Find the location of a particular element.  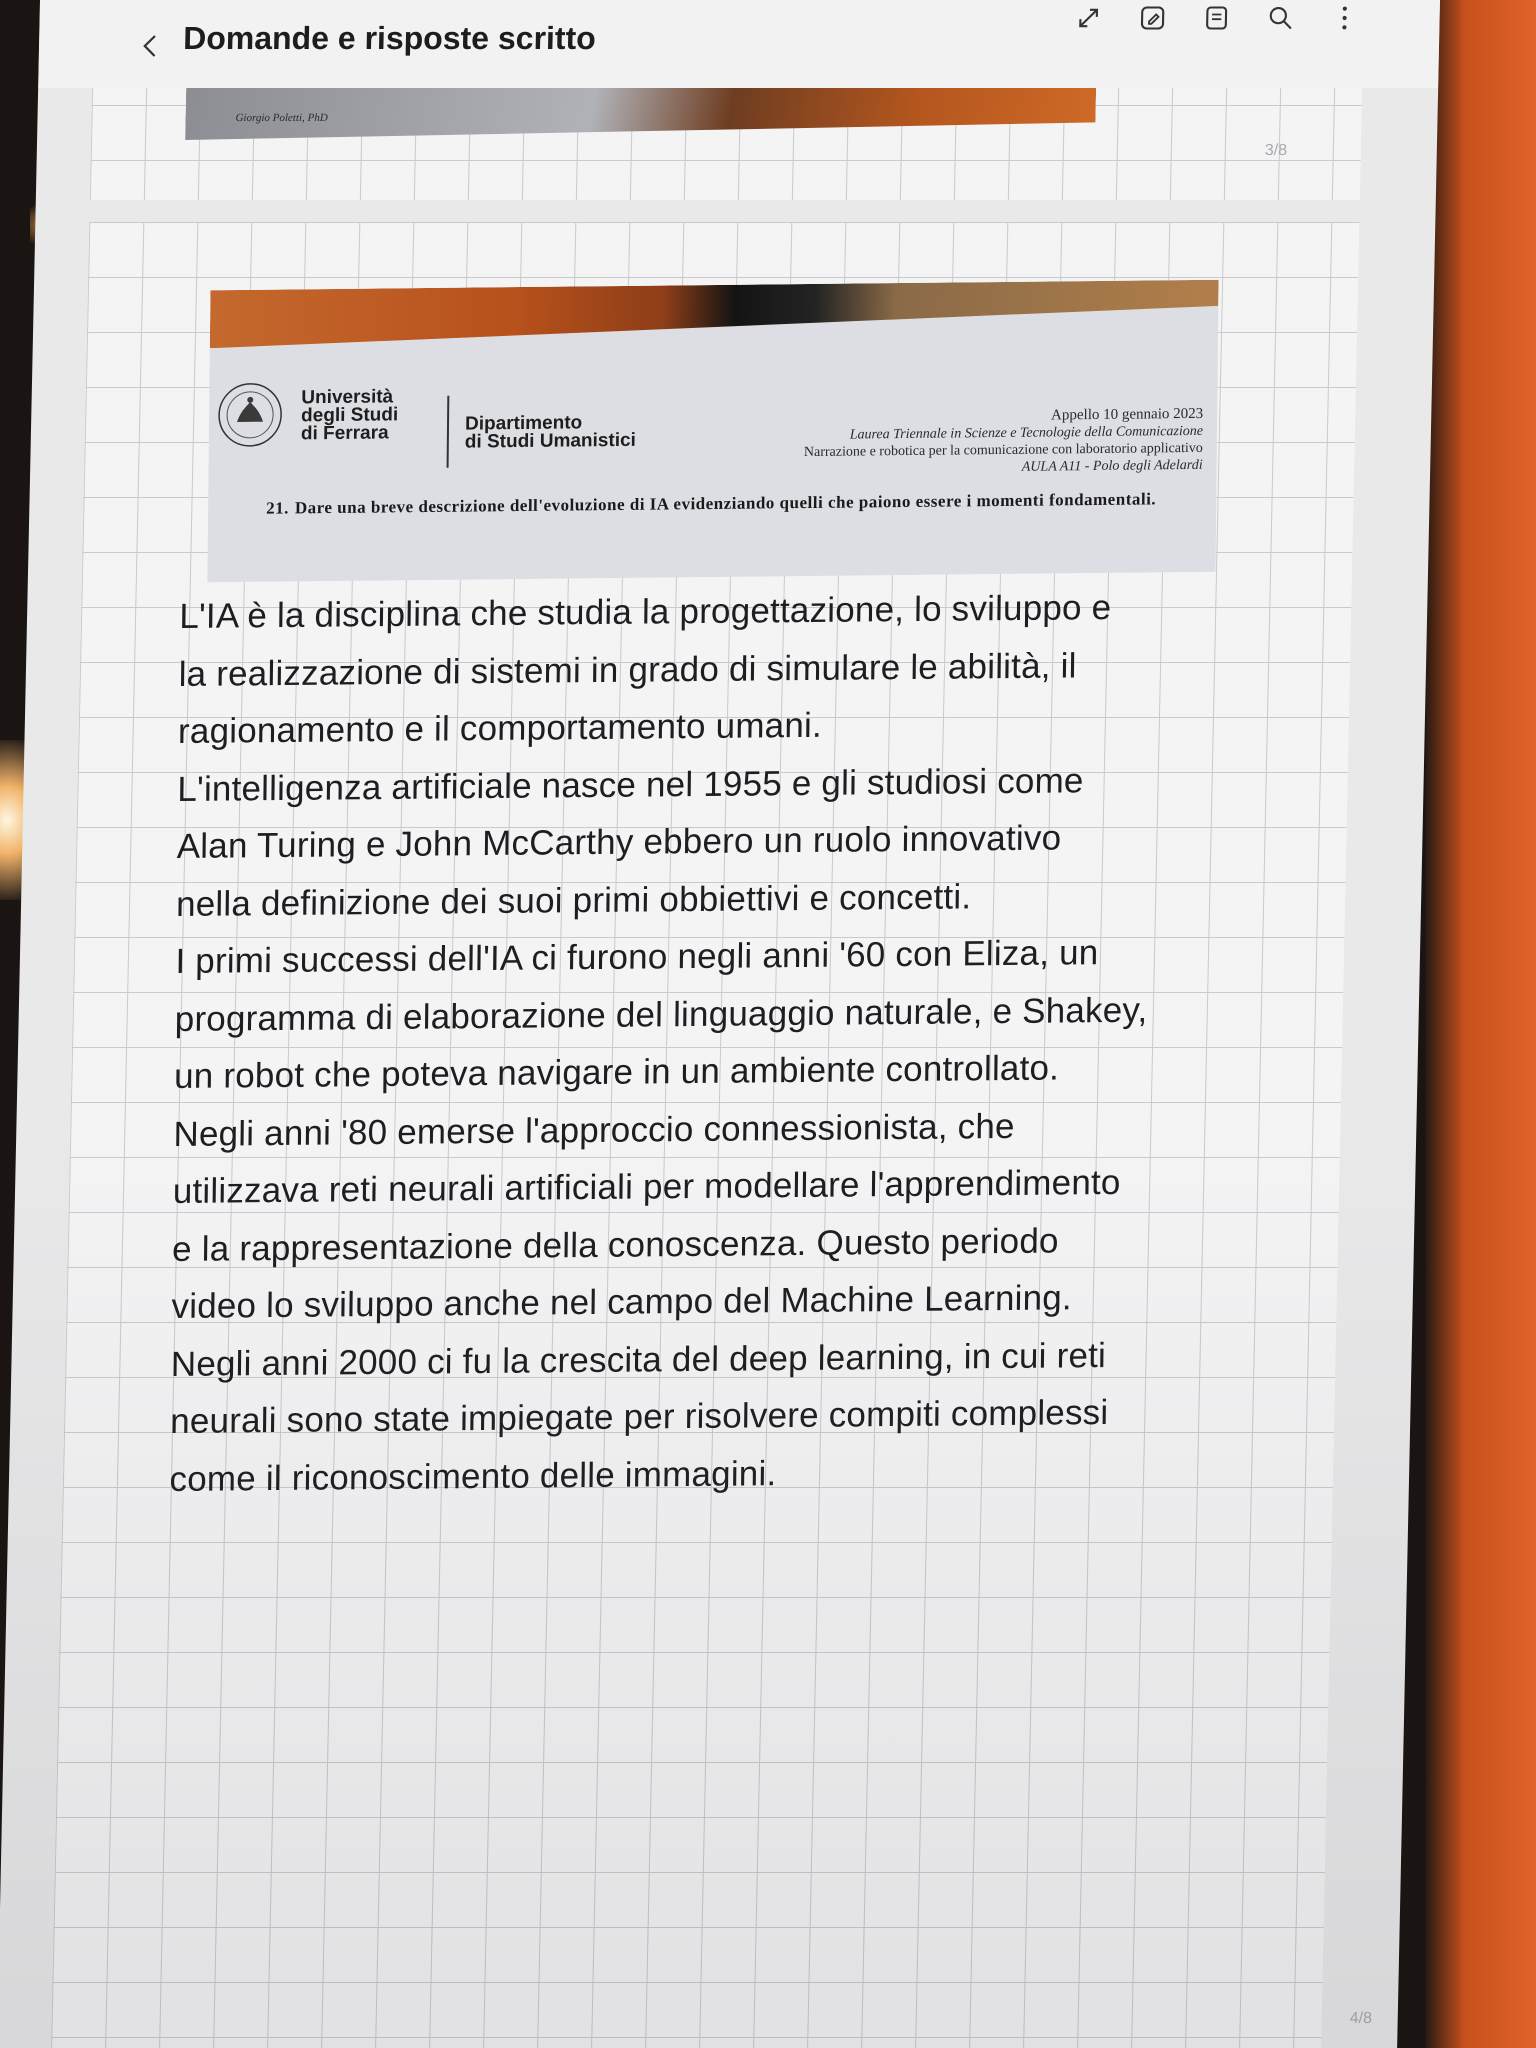

more-options-icon is located at coordinates (1344, 18).